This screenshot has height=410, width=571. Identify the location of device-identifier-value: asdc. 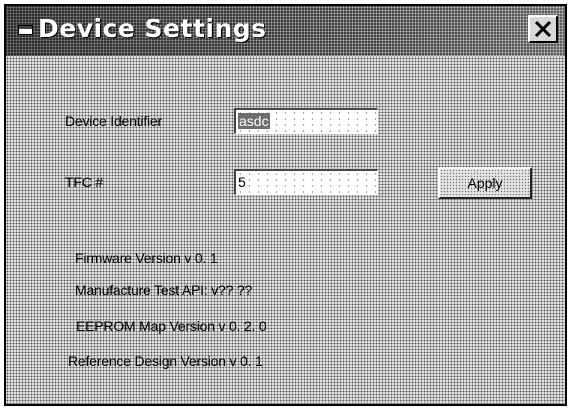
(254, 121).